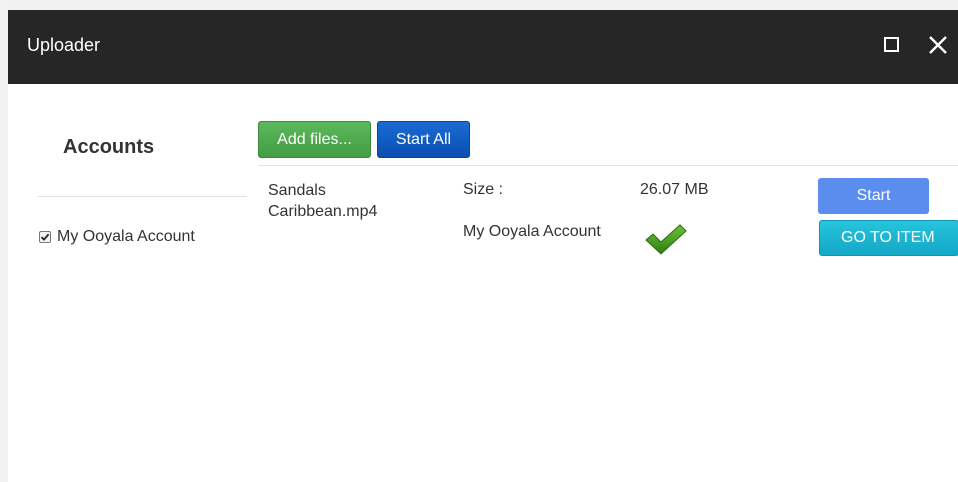  Describe the element at coordinates (109, 147) in the screenshot. I see `accounts-heading: Accounts` at that location.